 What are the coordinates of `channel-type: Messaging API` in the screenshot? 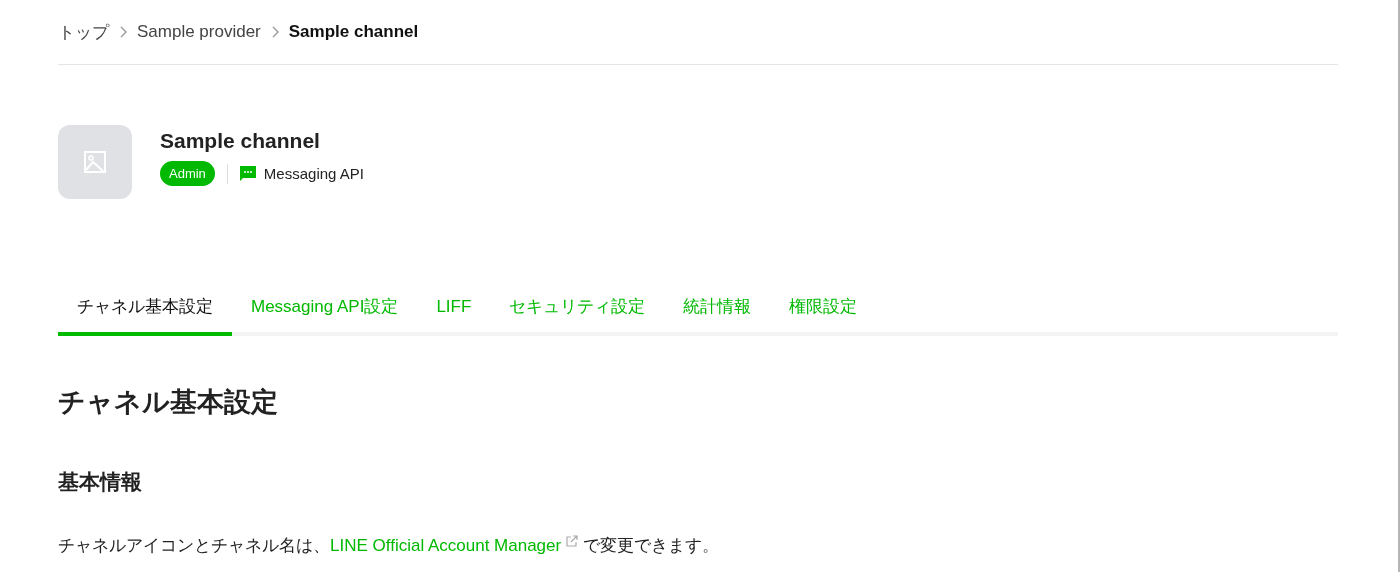 It's located at (313, 173).